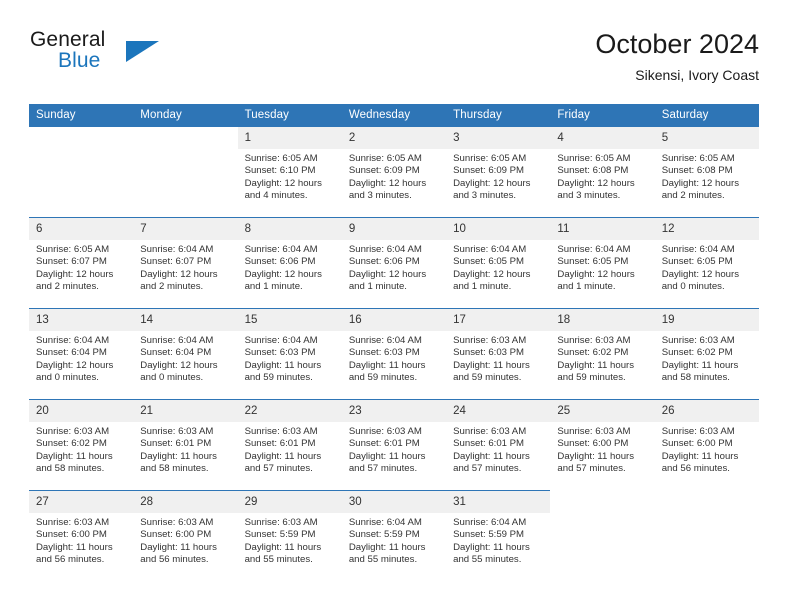  Describe the element at coordinates (185, 411) in the screenshot. I see `day-number: 21` at that location.